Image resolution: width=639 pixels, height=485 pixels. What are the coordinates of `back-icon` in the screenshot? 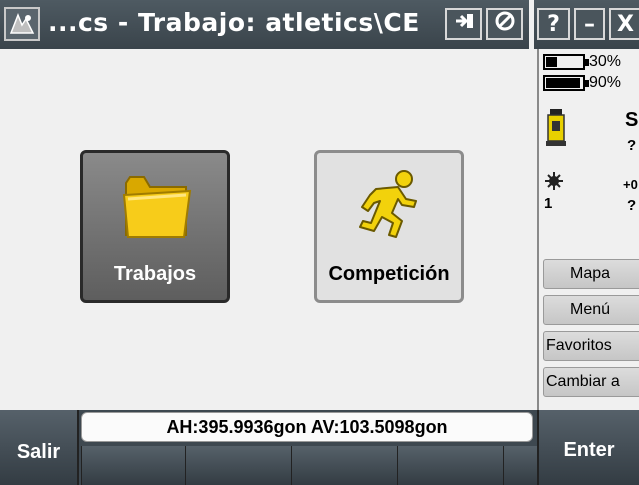 It's located at (464, 24).